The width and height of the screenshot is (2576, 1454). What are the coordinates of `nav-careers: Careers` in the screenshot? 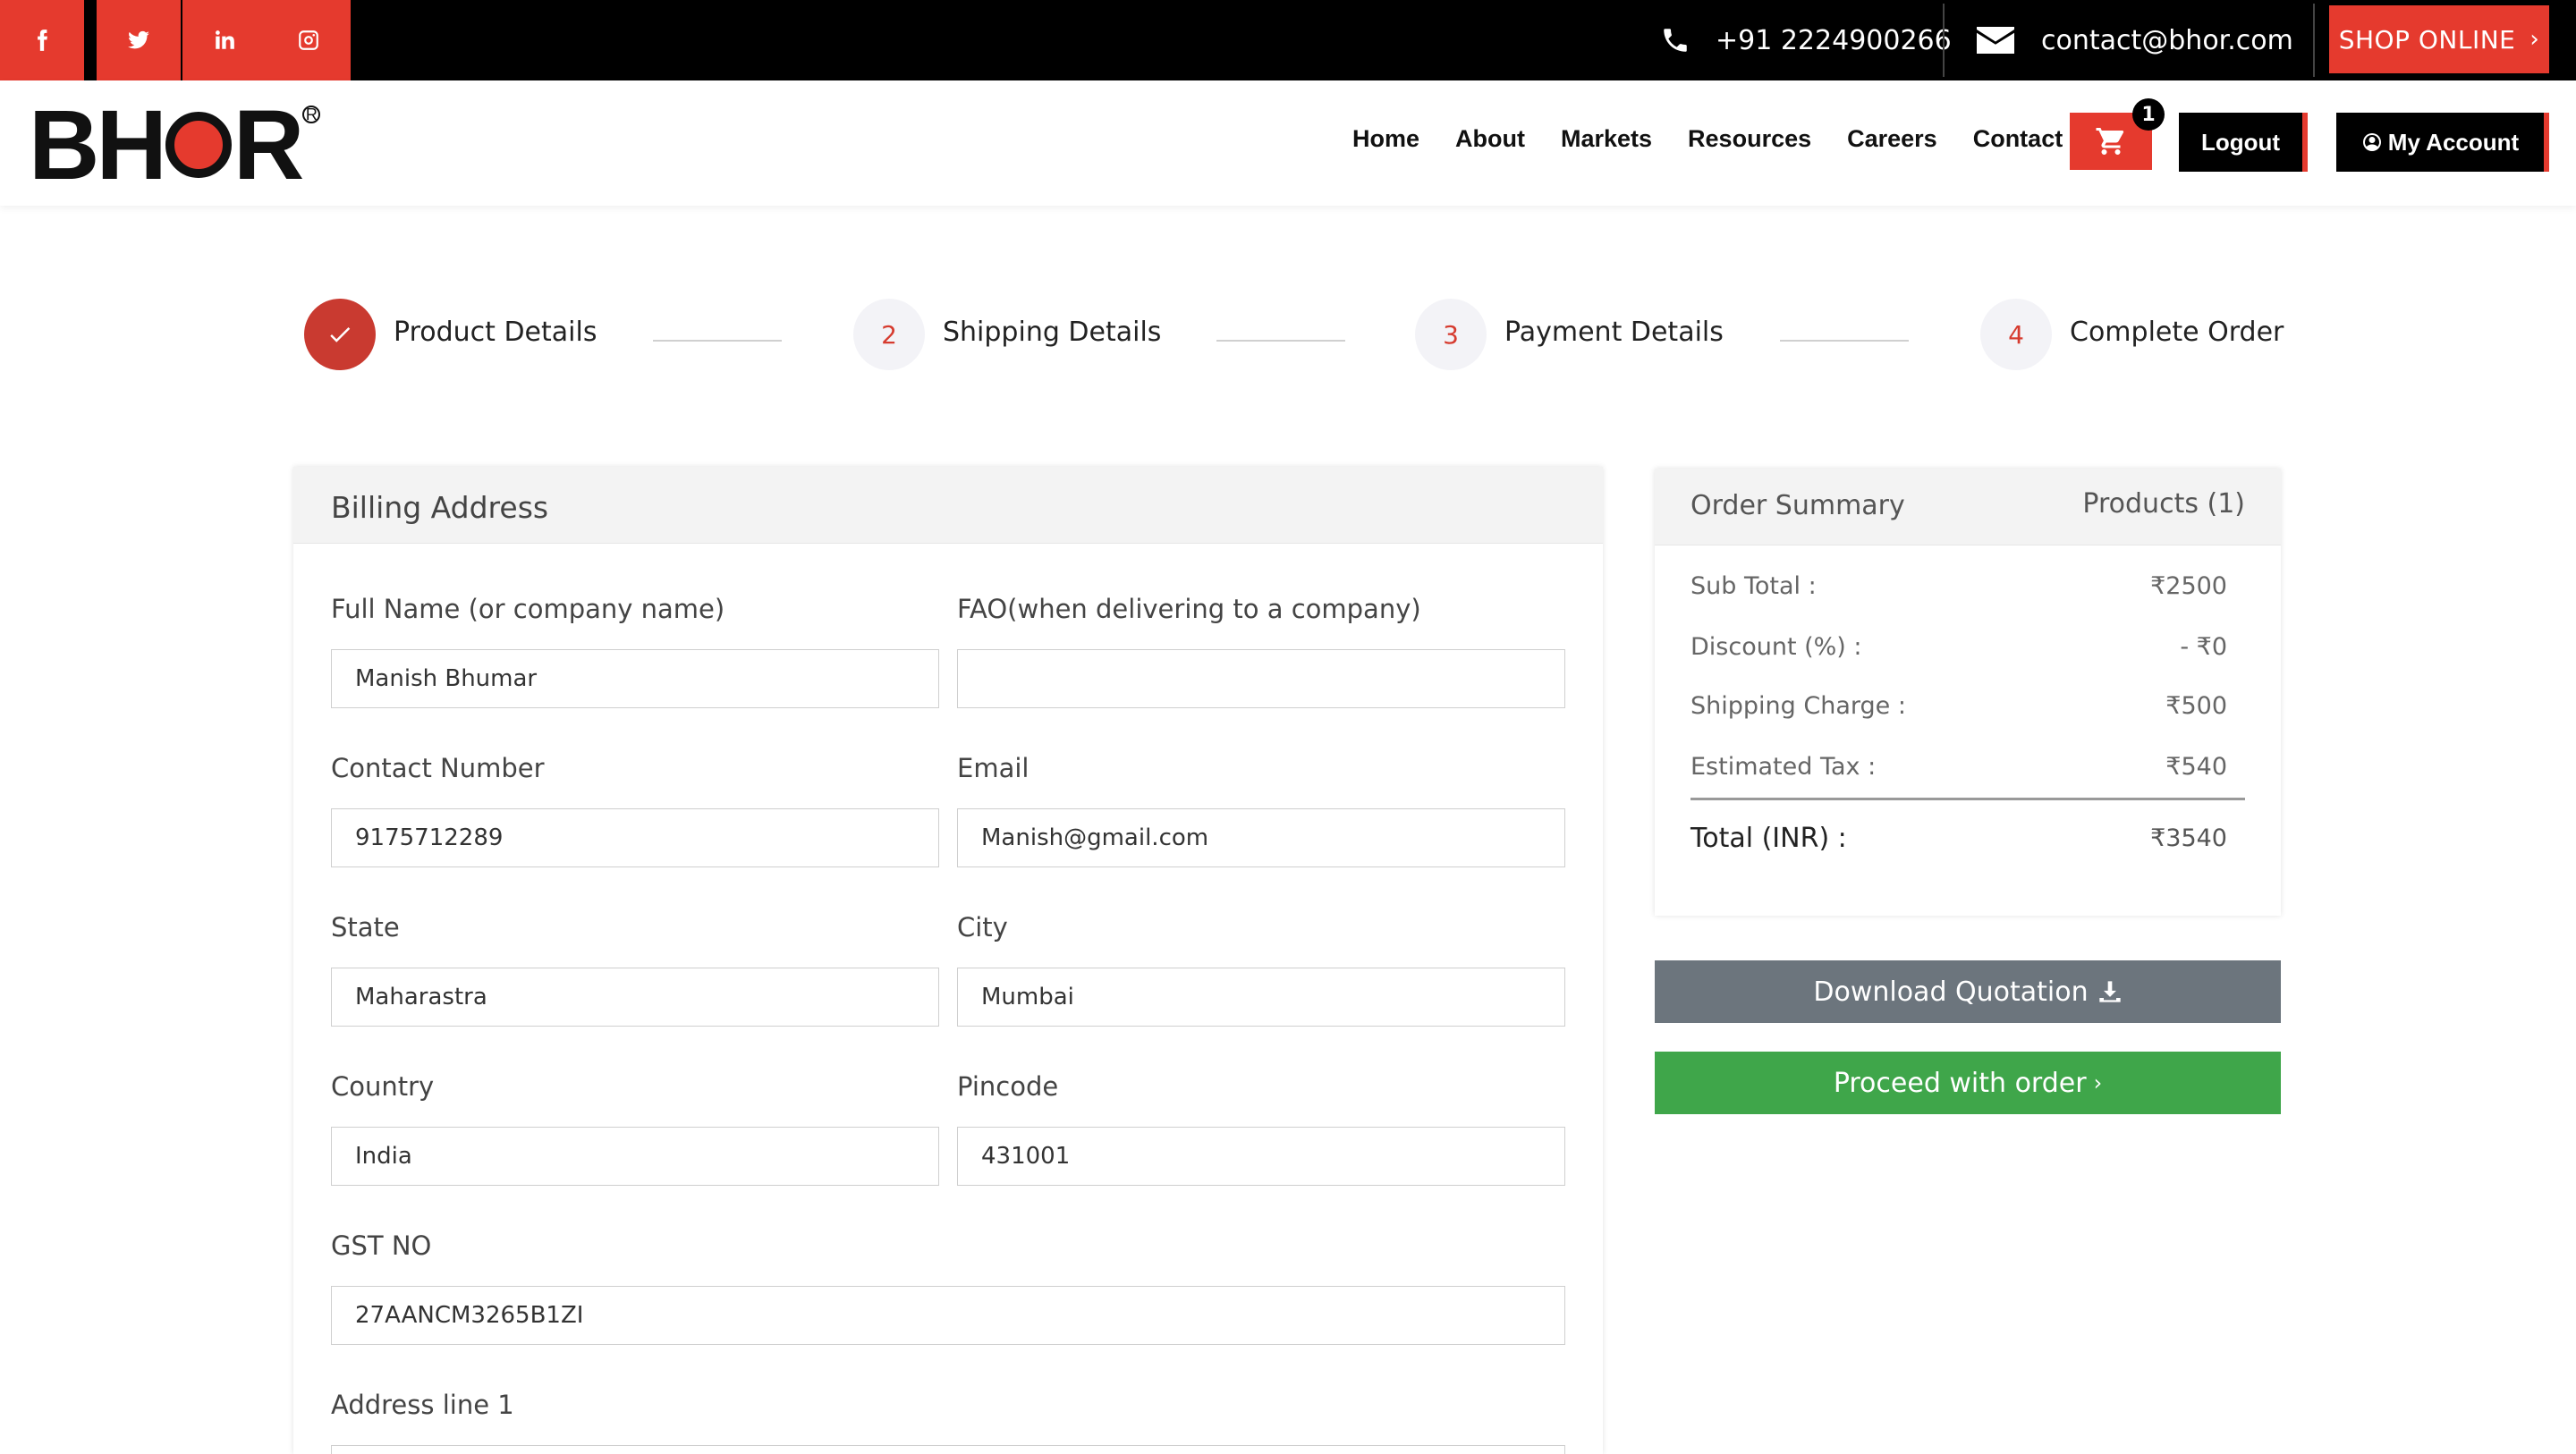 It's located at (1892, 139).